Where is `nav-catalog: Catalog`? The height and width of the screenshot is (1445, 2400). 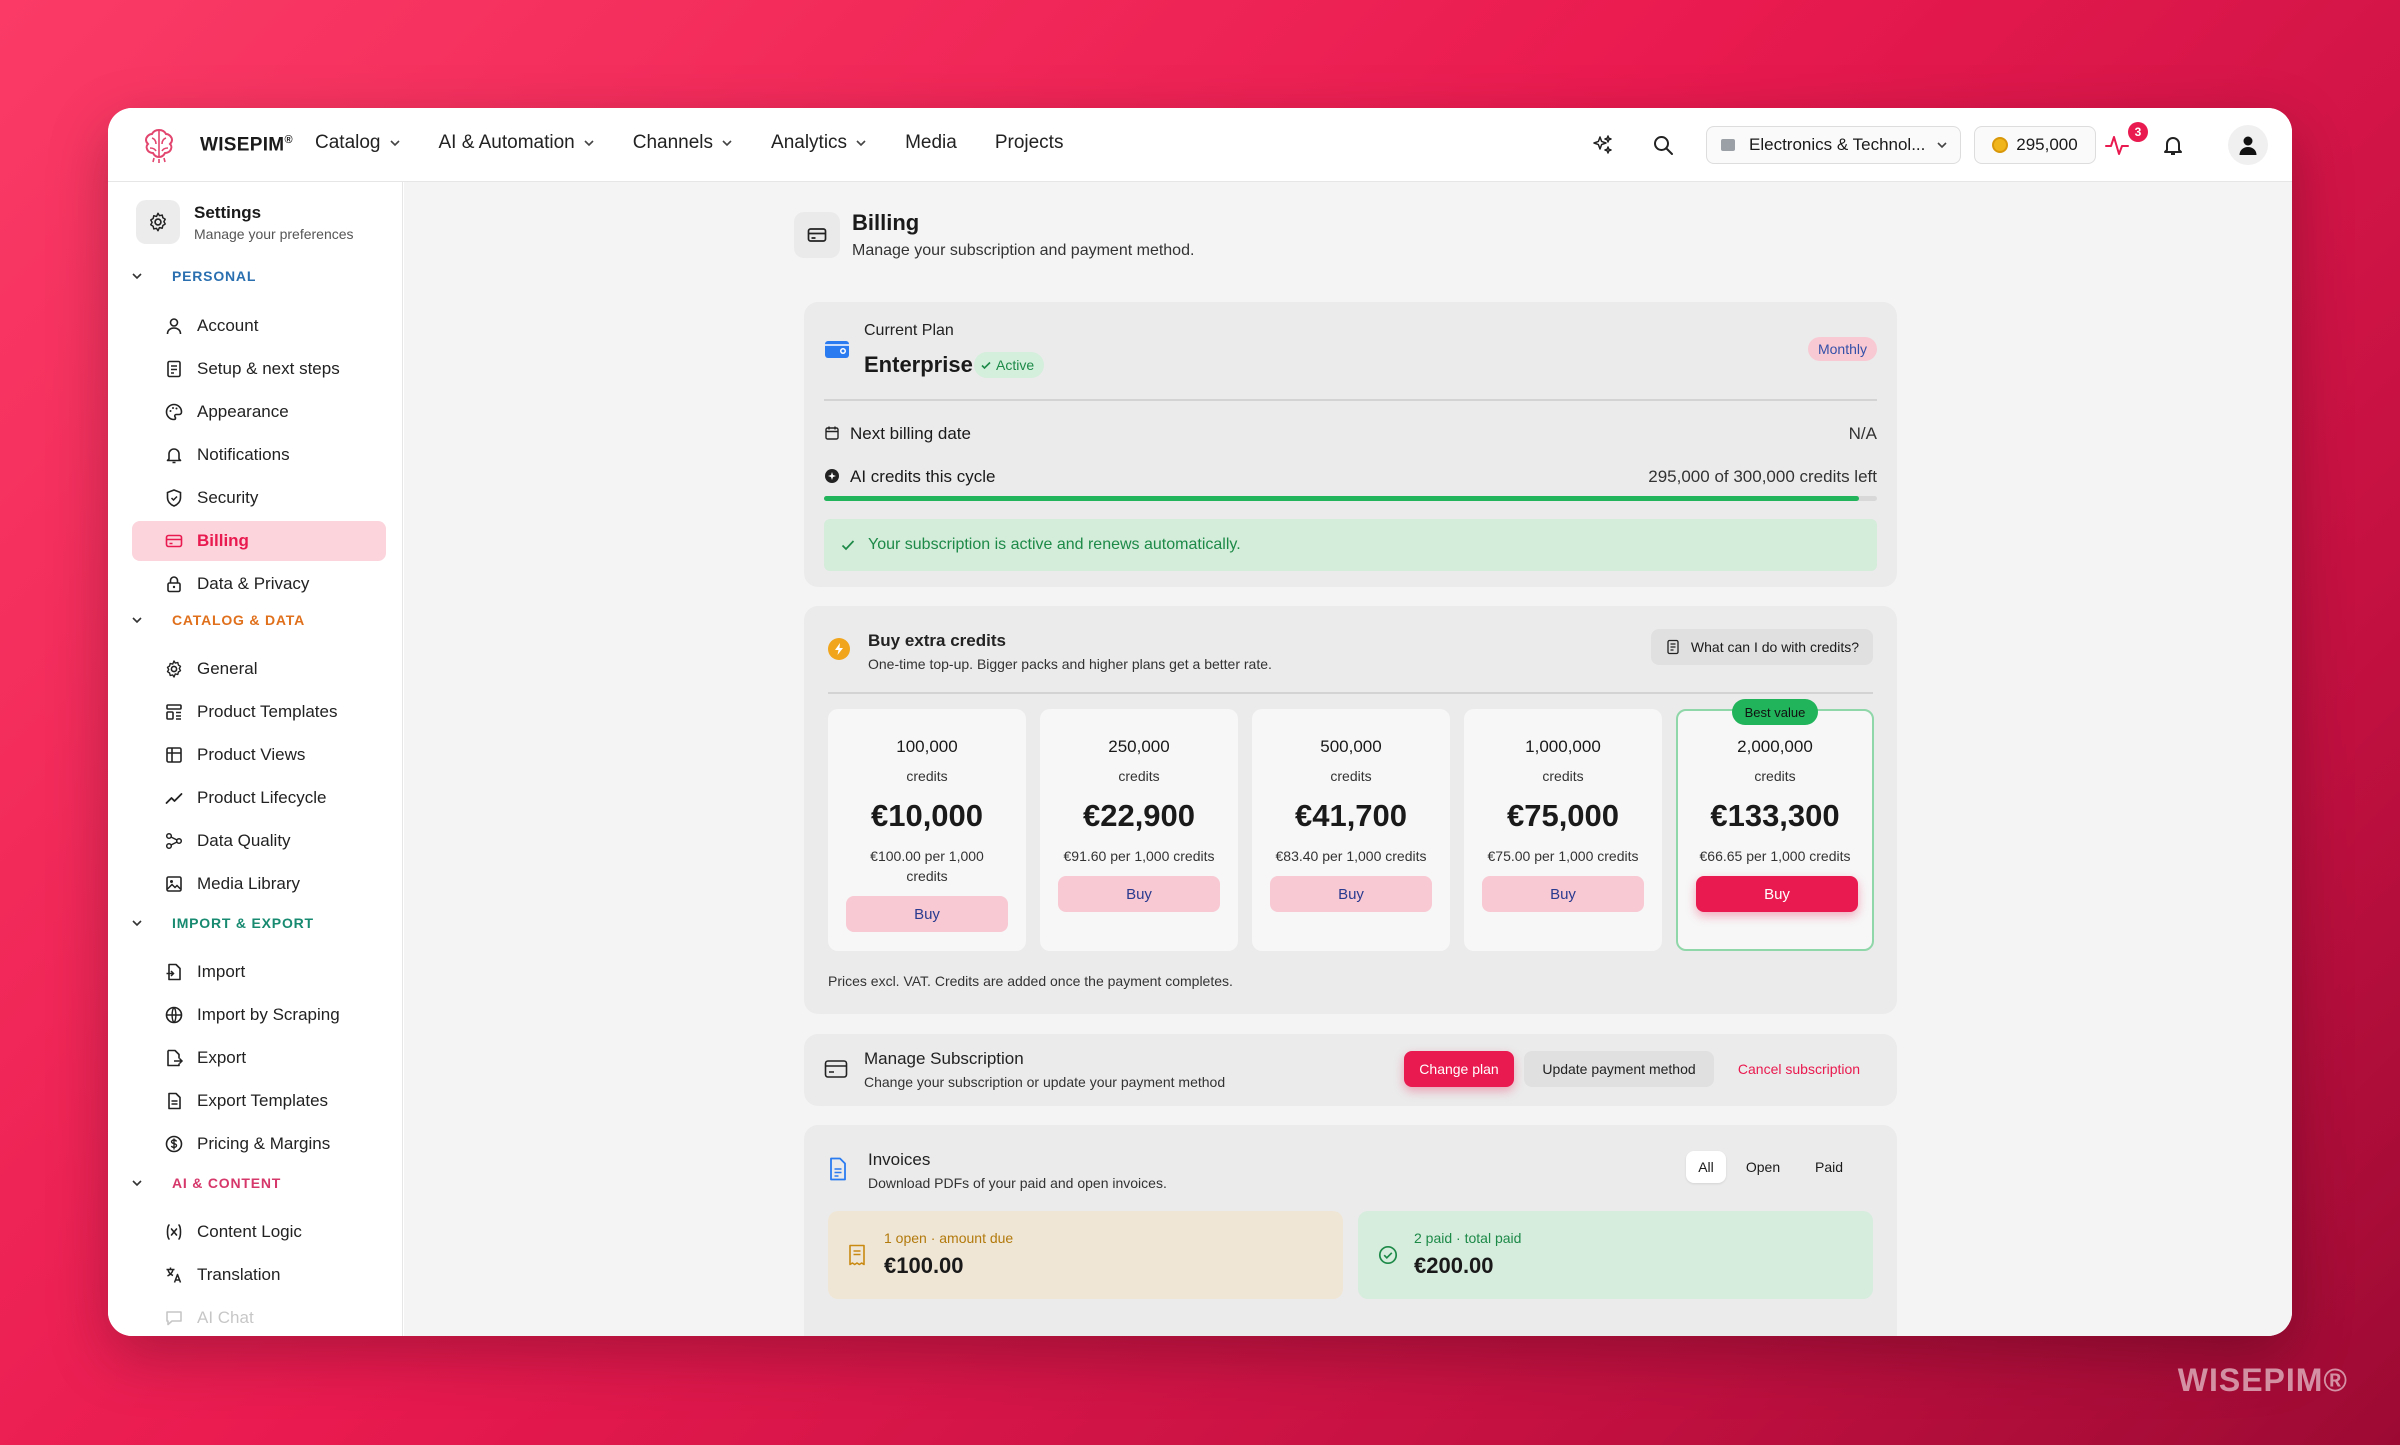
nav-catalog: Catalog is located at coordinates (358, 143).